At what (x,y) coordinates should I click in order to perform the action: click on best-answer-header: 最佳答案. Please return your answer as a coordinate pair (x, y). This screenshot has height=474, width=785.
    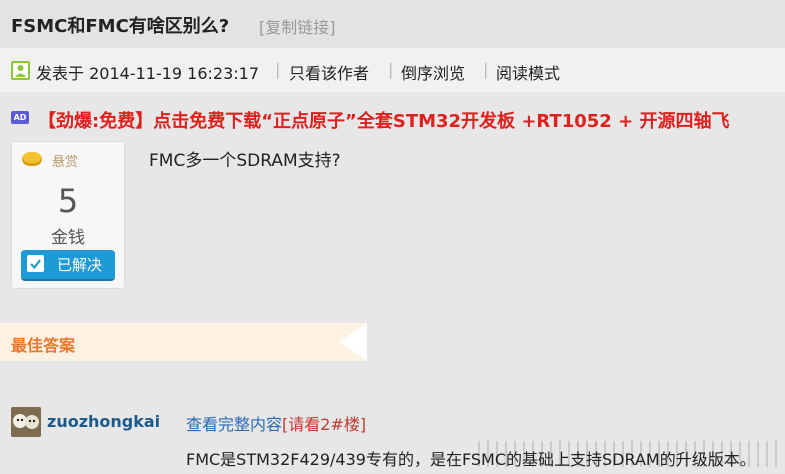
    Looking at the image, I should click on (183, 342).